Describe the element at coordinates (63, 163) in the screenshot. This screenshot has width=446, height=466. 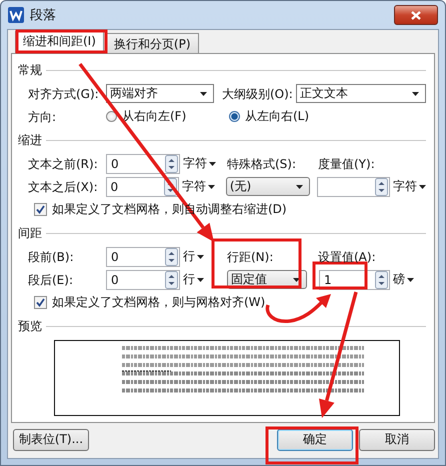
I see `field-label: 文本之前(R):` at that location.